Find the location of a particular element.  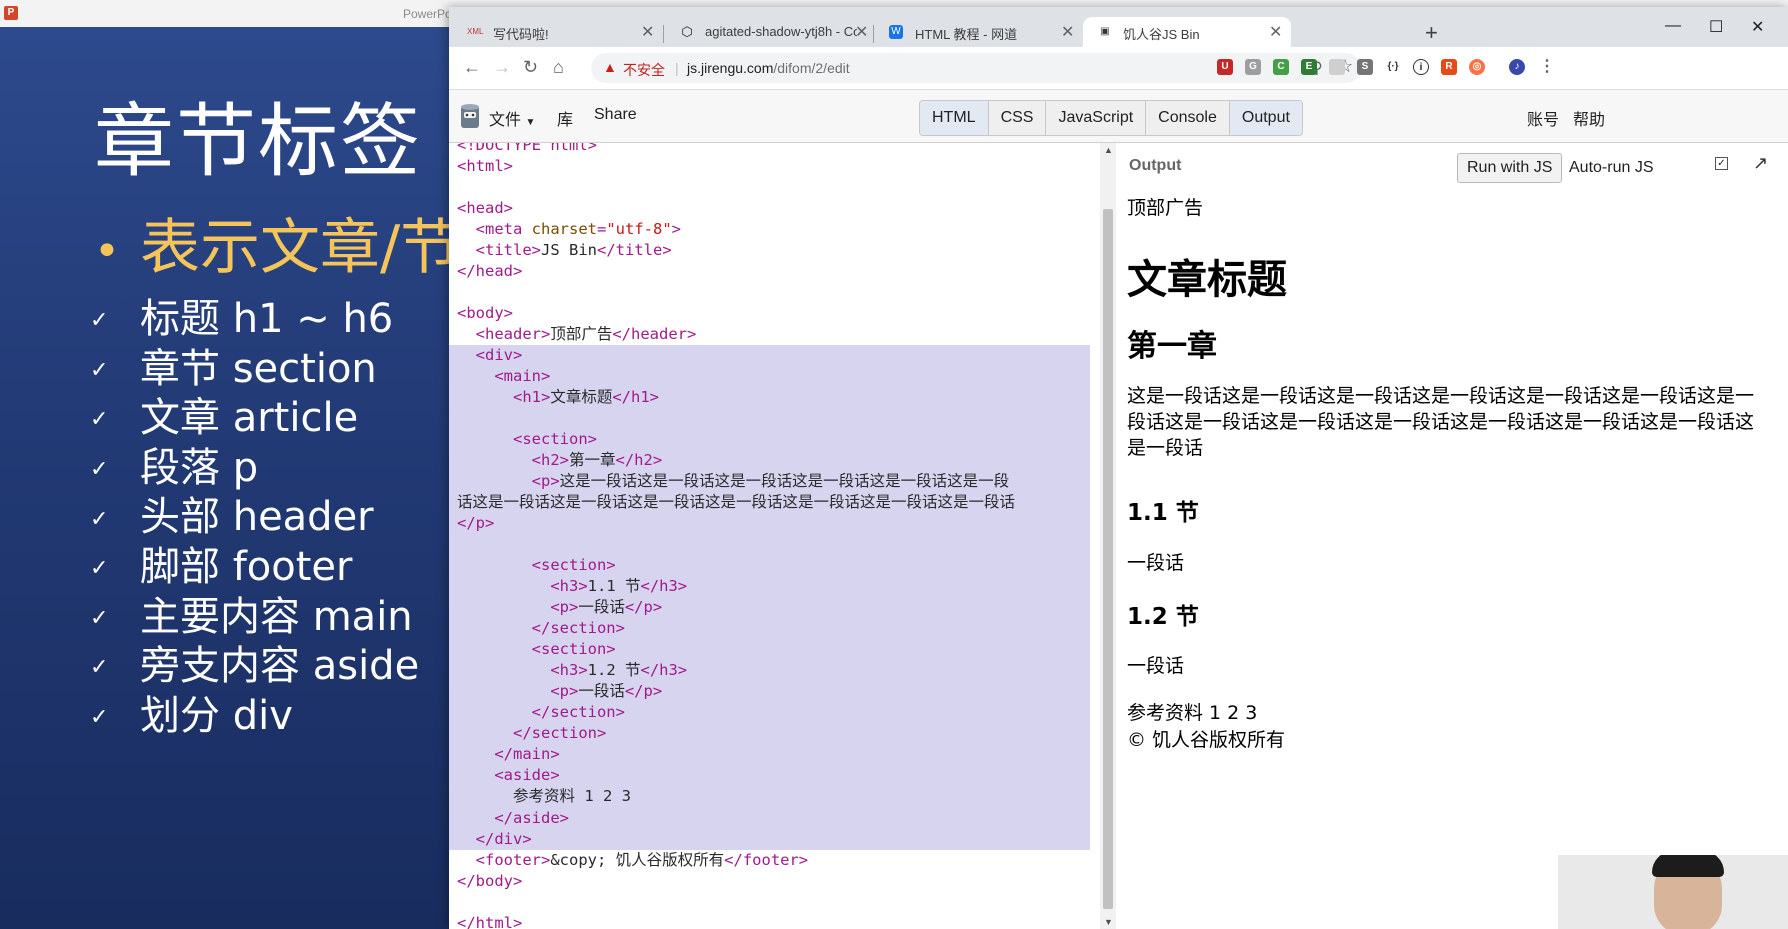

code-line: <h3>1.2 节</h3> is located at coordinates (769, 671).